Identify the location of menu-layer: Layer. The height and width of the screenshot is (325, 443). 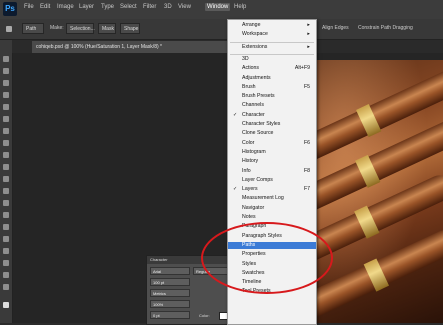
(86, 7).